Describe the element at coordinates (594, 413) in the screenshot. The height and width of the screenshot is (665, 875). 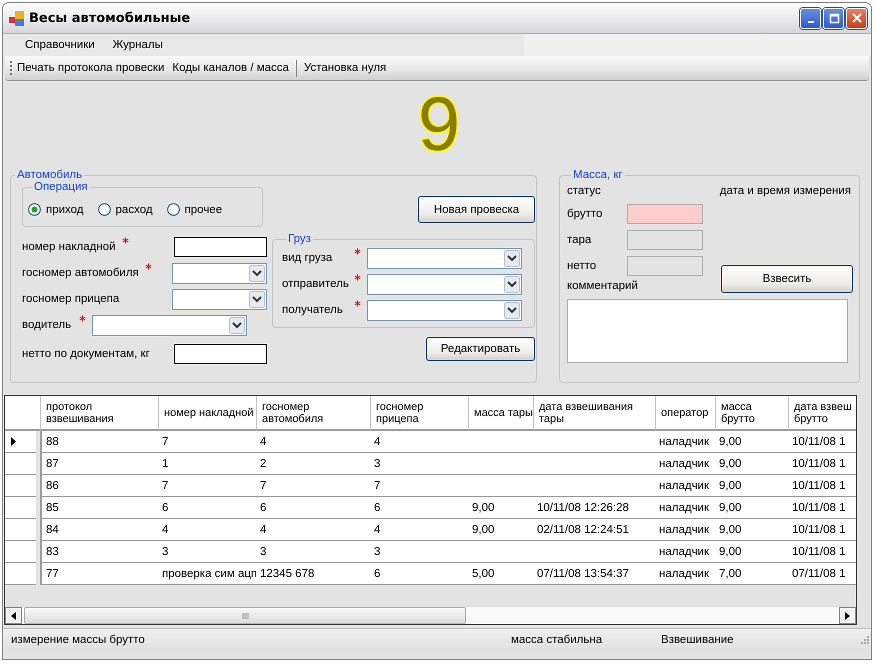
I see `column-header: дата взвешивания тары` at that location.